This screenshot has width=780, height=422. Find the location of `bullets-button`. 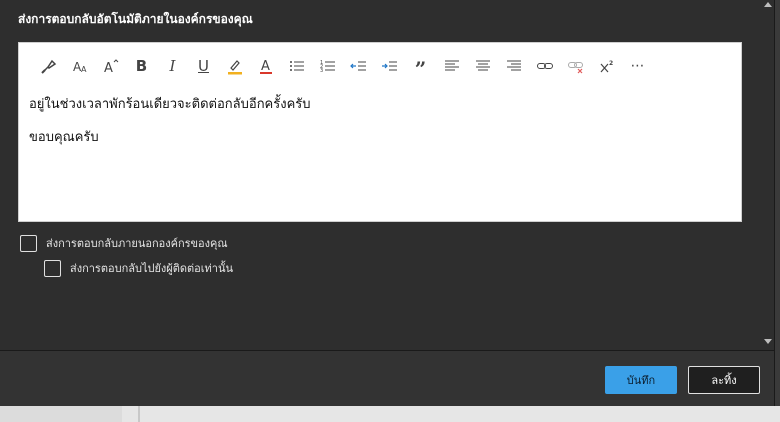

bullets-button is located at coordinates (296, 66).